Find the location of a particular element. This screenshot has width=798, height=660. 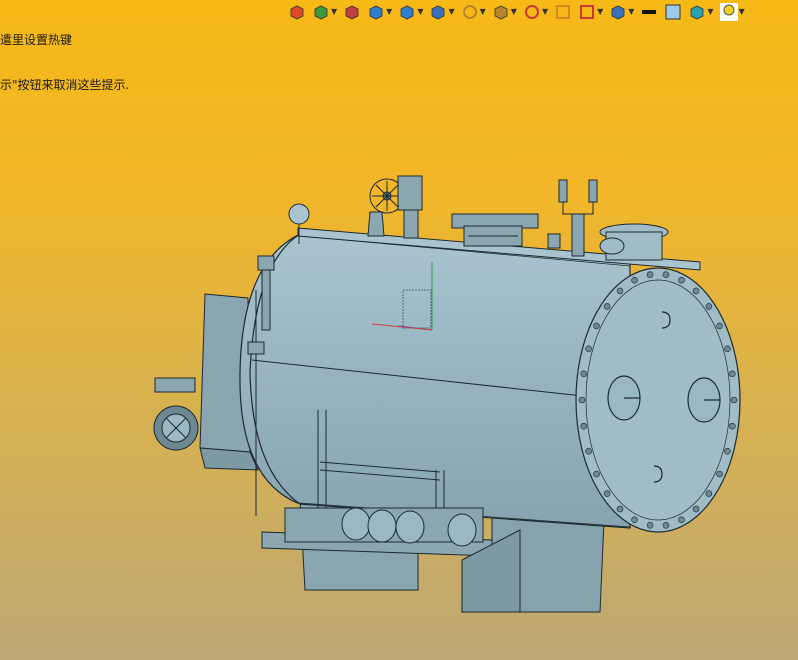

hide-show-items-button: ▼ is located at coordinates (442, 12).